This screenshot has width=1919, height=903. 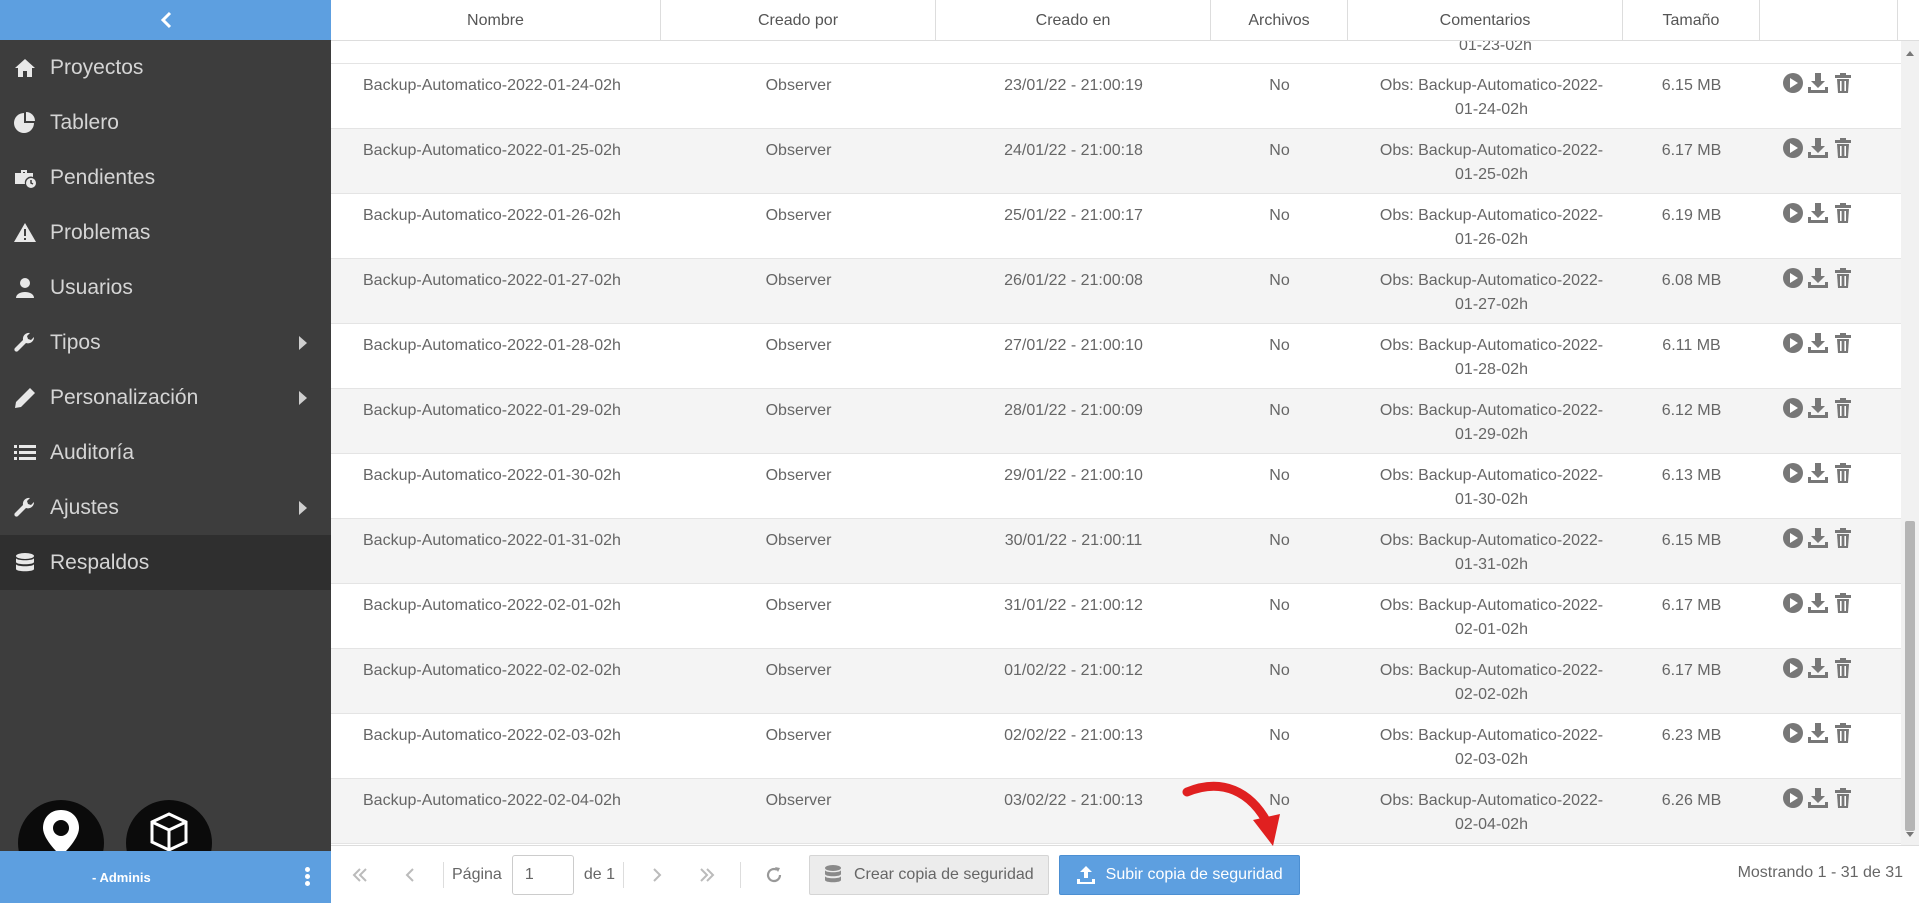 I want to click on sidebar-item-pendientes: Pendientes, so click(x=165, y=177).